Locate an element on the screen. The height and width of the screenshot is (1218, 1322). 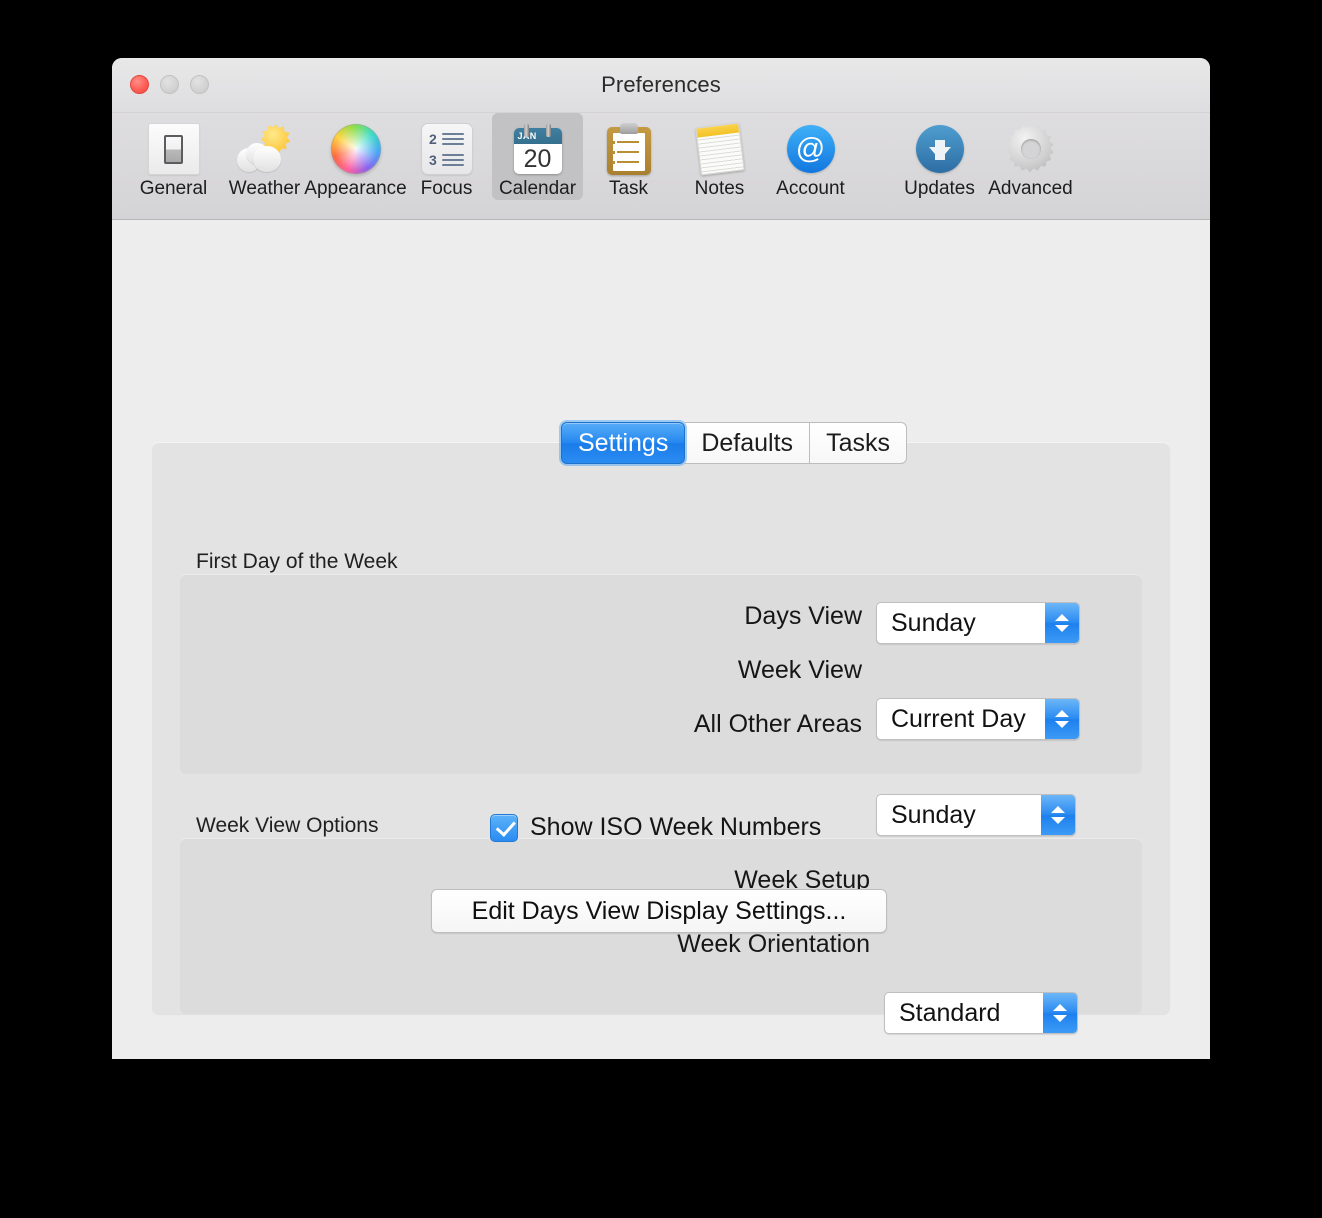
toolbar-label-account: Account is located at coordinates (810, 188).